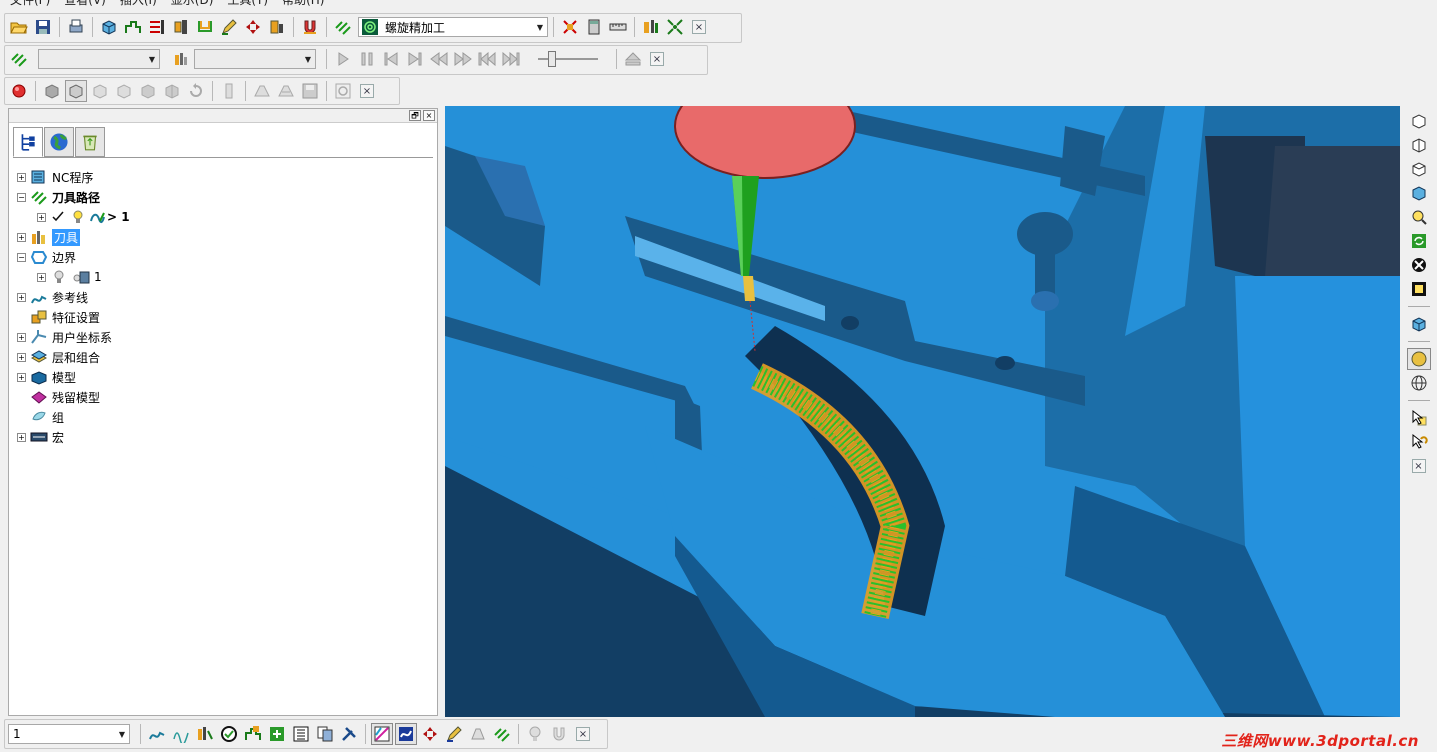  Describe the element at coordinates (367, 59) in the screenshot. I see `pause-button` at that location.